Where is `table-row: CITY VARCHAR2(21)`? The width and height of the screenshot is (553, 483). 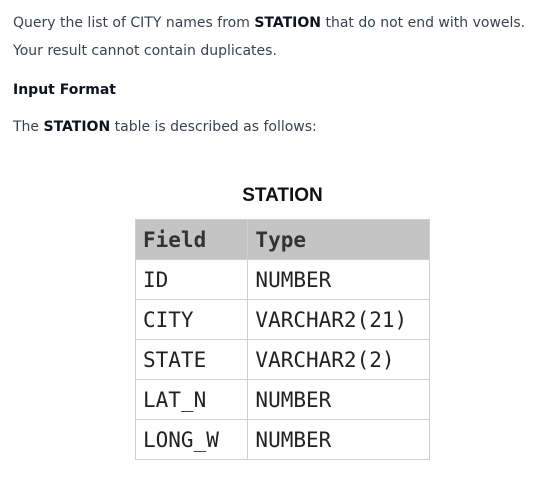
table-row: CITY VARCHAR2(21) is located at coordinates (282, 319).